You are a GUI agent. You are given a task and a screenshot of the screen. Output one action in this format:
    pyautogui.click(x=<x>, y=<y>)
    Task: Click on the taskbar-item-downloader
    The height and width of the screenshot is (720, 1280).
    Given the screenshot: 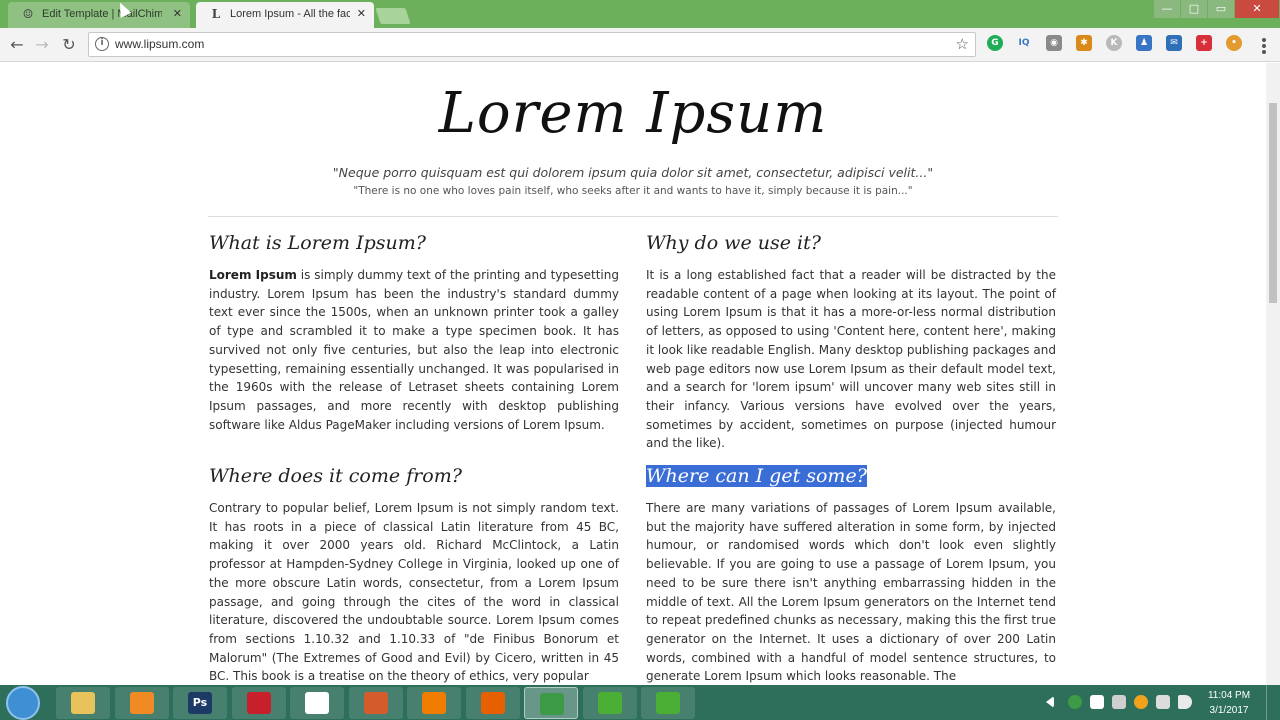 What is the action you would take?
    pyautogui.click(x=259, y=703)
    